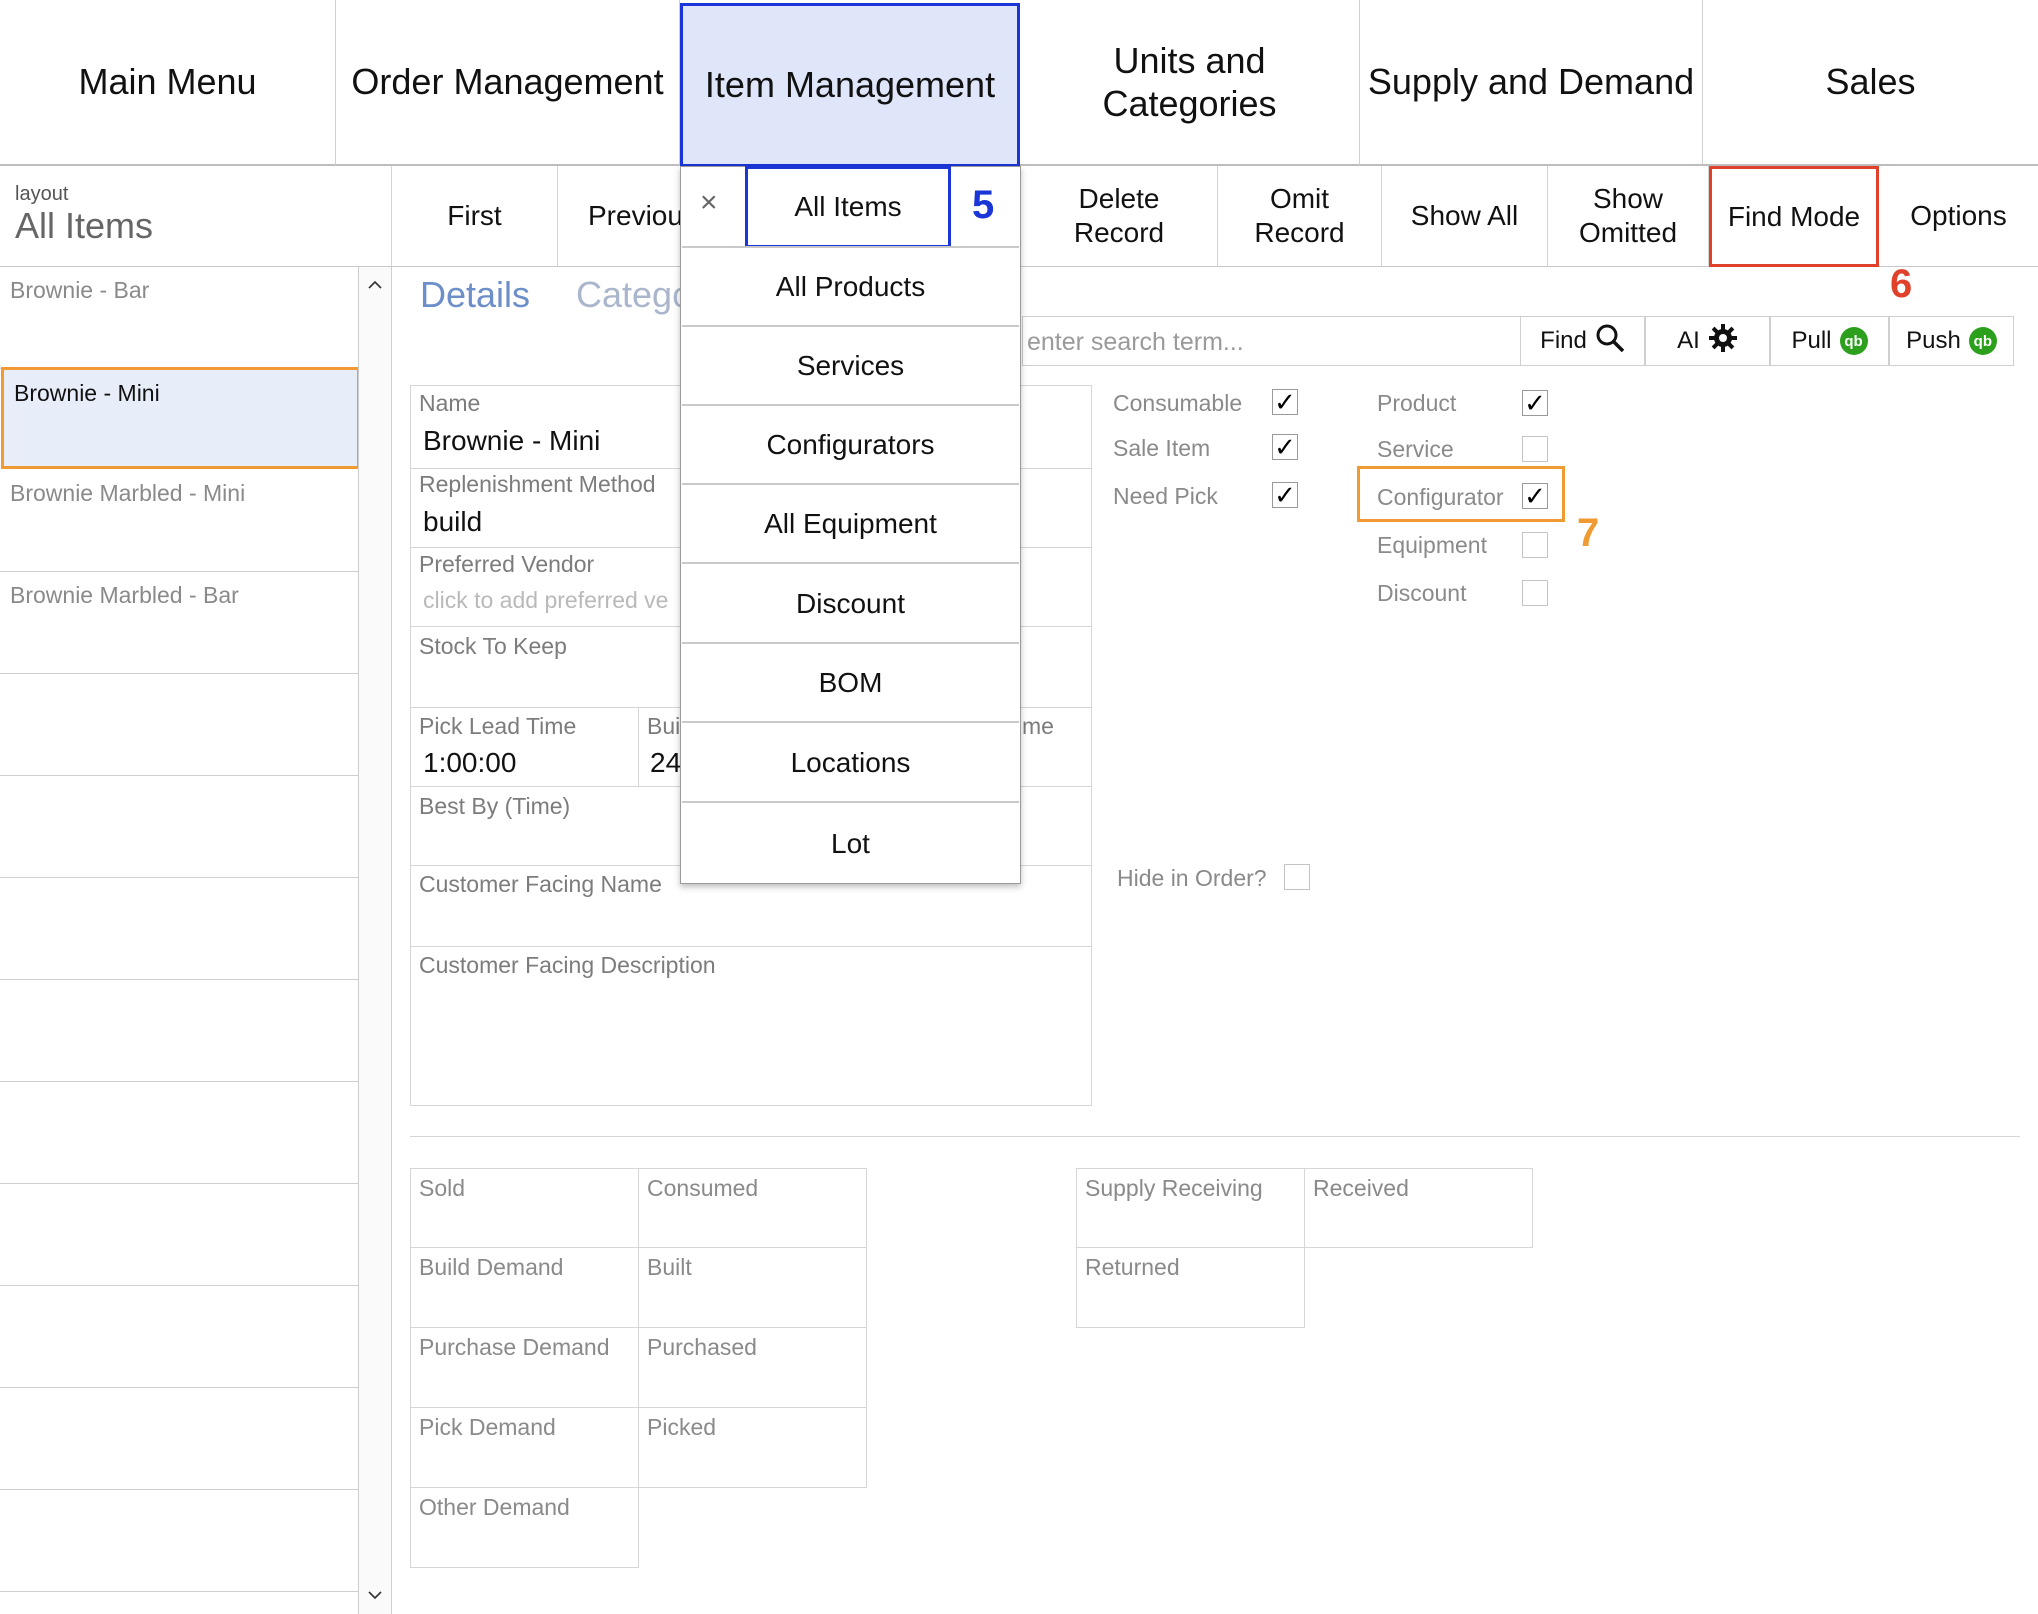 This screenshot has width=2038, height=1614. What do you see at coordinates (1982, 341) in the screenshot?
I see `quickbooks-icon: qb` at bounding box center [1982, 341].